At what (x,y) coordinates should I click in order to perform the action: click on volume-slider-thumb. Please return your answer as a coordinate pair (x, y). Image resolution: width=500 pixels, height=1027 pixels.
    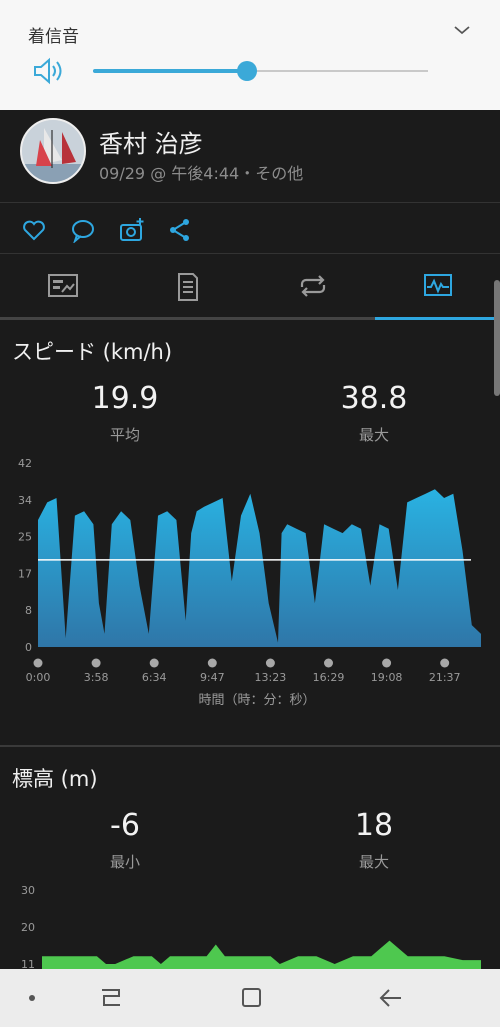
    Looking at the image, I should click on (247, 71).